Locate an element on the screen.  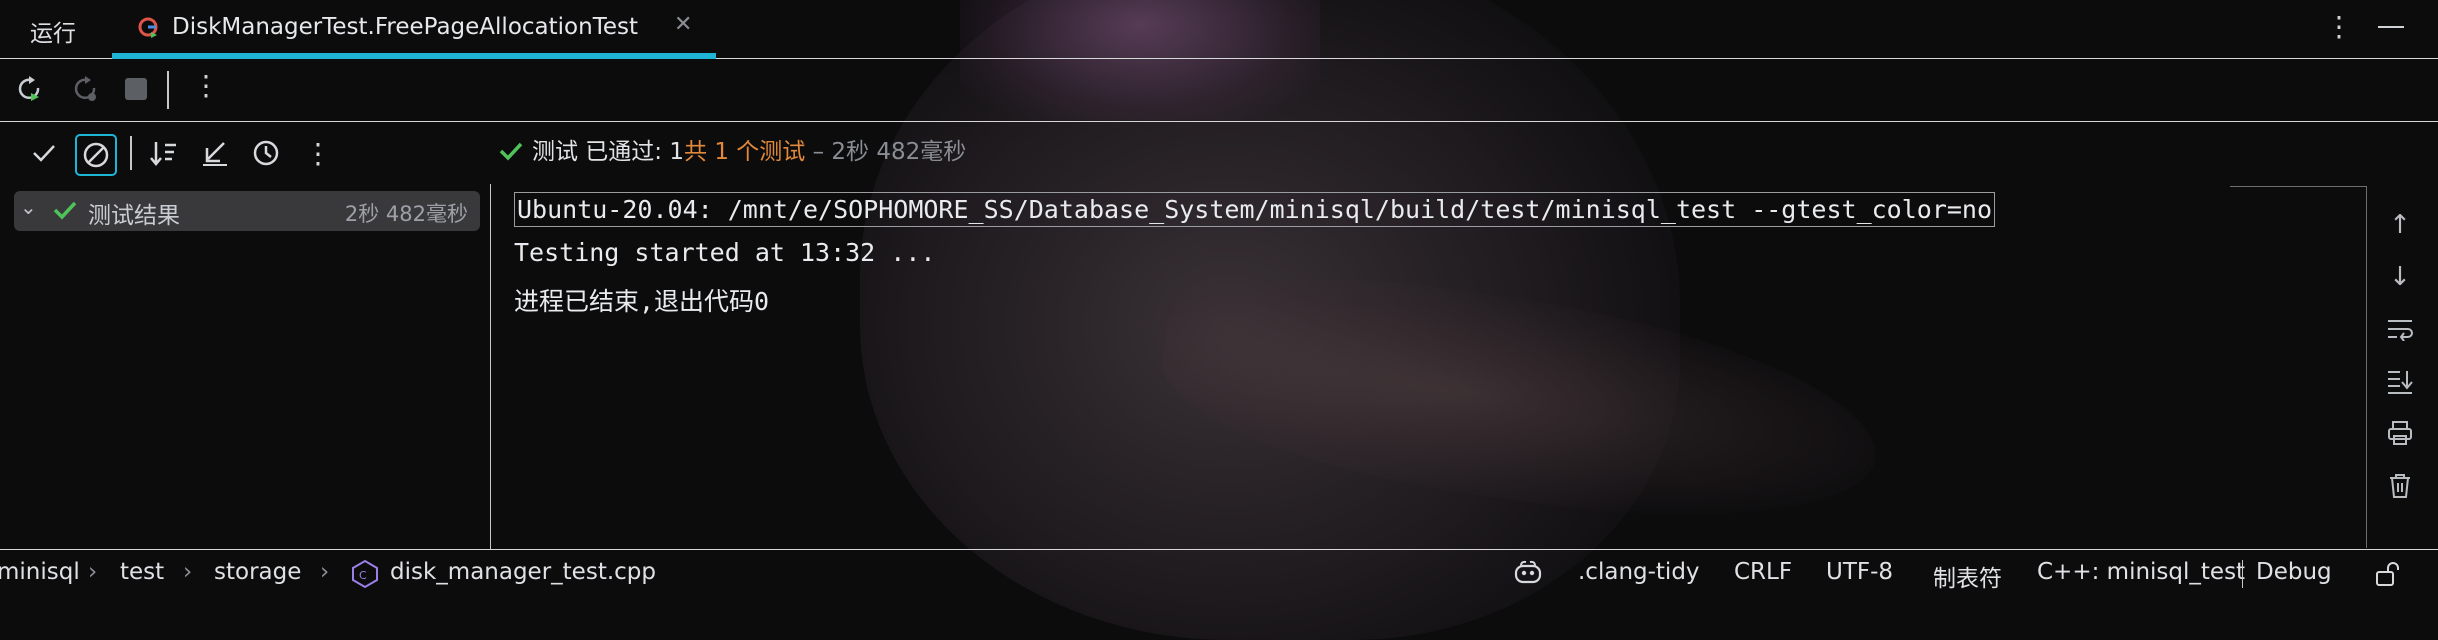
test-status-summary: 测试 已通过: 1共 1 个测试 – 2秒 482毫秒 is located at coordinates (732, 150).